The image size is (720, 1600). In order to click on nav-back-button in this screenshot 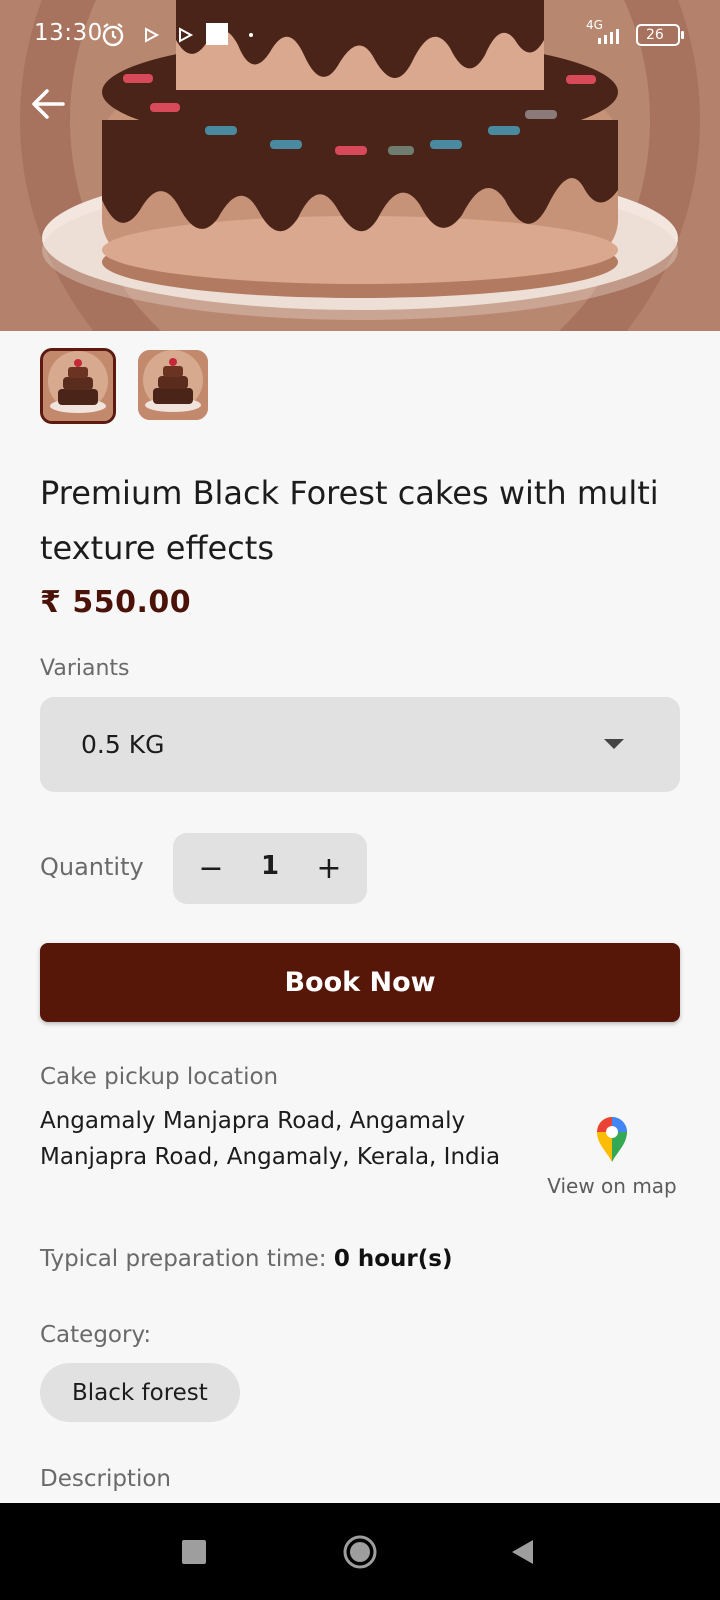, I will do `click(522, 1551)`.